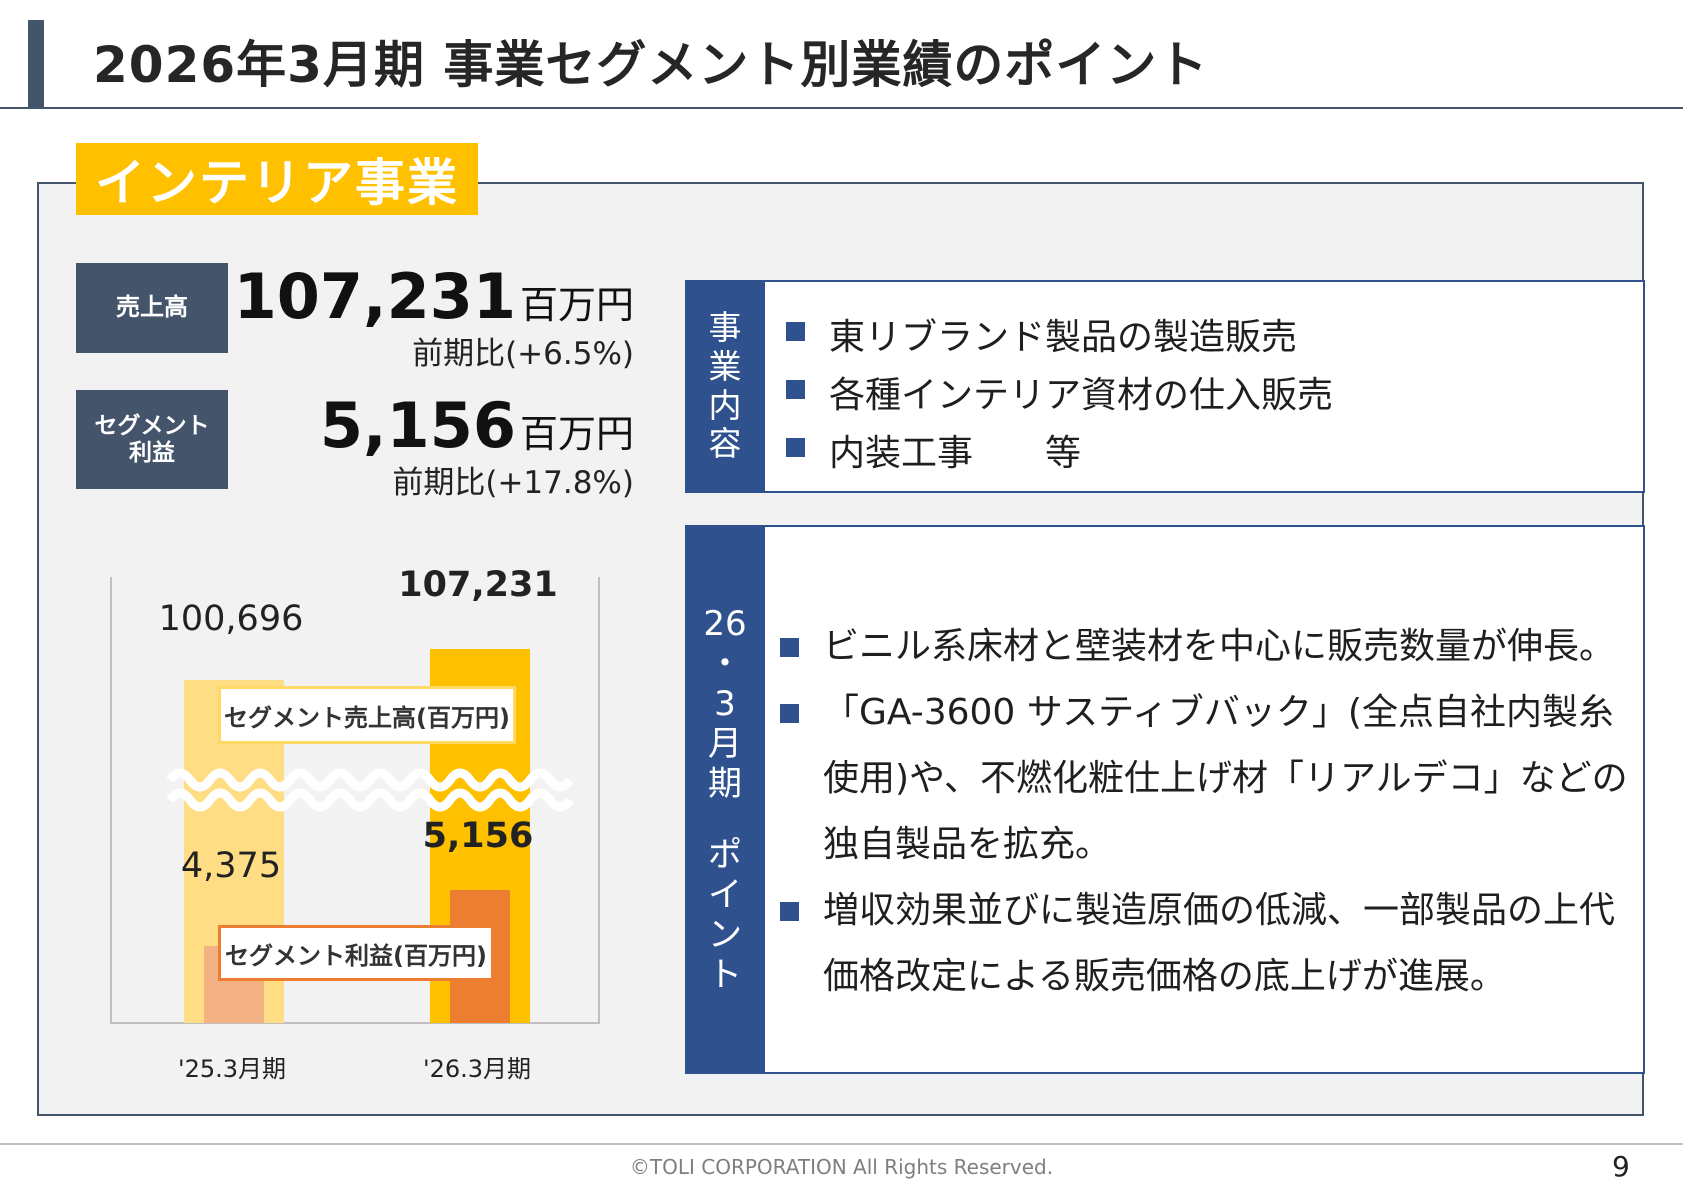  Describe the element at coordinates (725, 624) in the screenshot. I see `side-label-char: 26` at that location.